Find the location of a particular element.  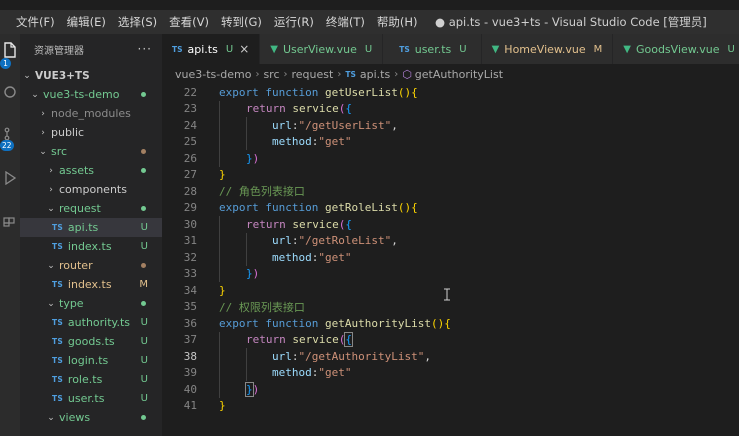

code-line: 26 }) is located at coordinates (450, 158).